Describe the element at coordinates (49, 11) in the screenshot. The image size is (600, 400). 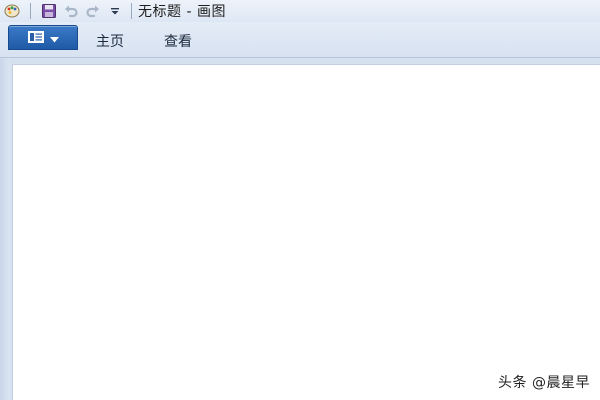
I see `save-icon` at that location.